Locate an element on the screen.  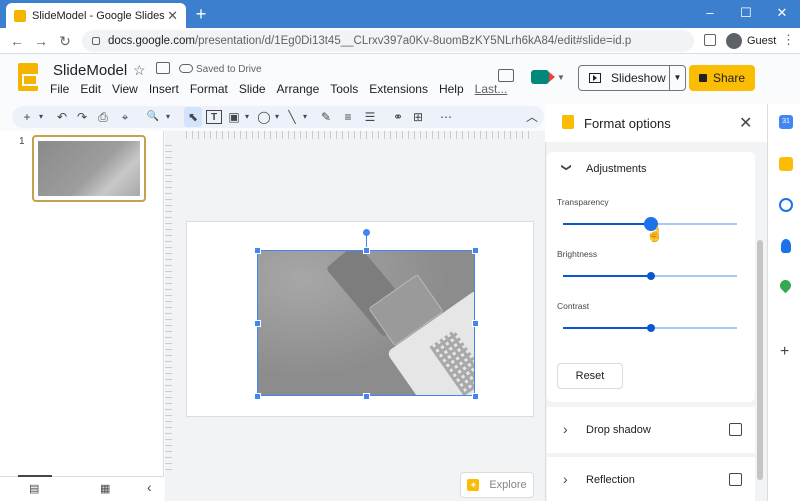
add-addon-icon: + is located at coordinates (784, 352).